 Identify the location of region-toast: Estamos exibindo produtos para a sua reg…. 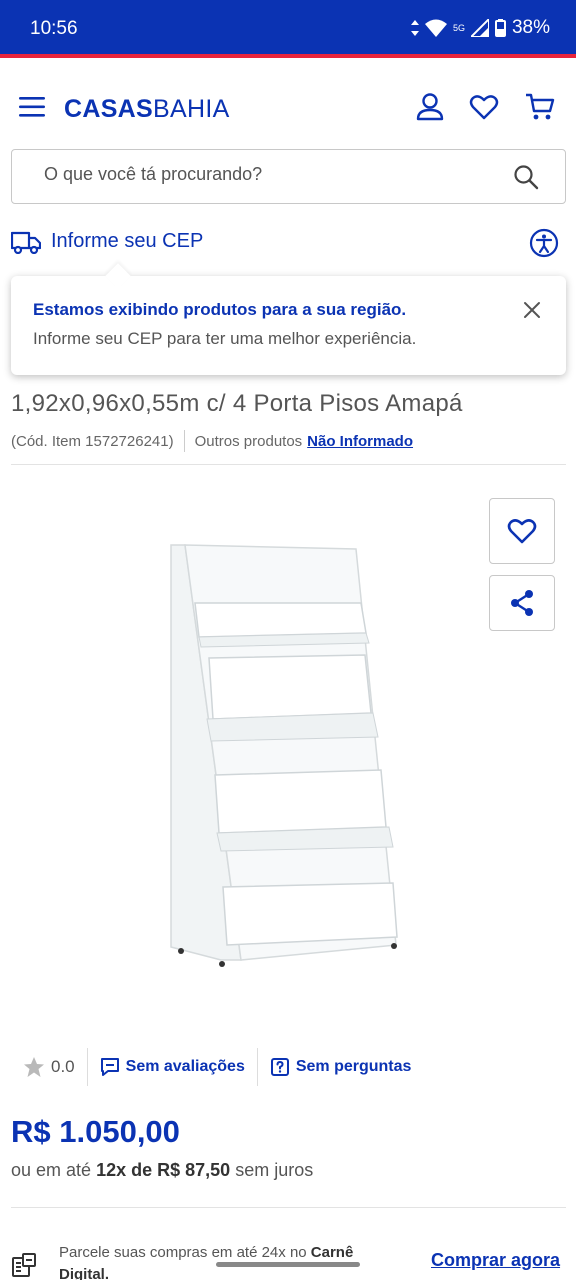
(288, 325).